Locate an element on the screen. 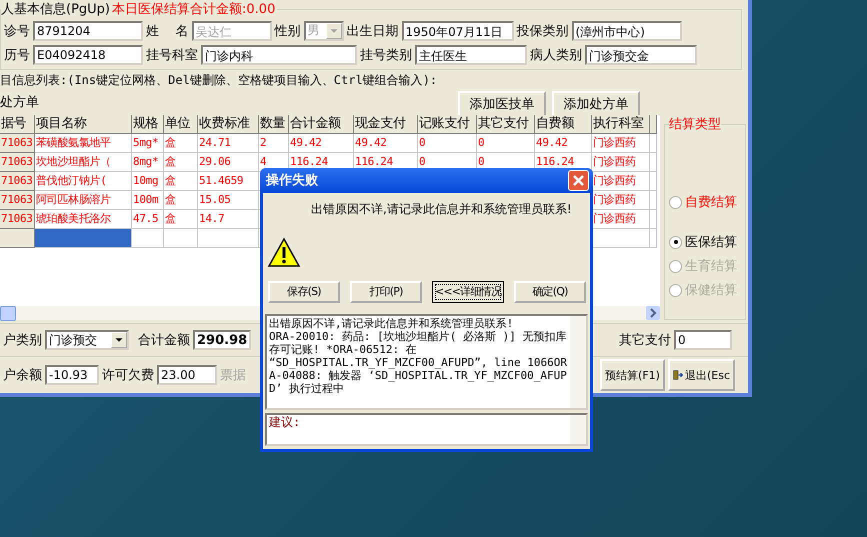 The width and height of the screenshot is (867, 537). table-cell: 51.4659 is located at coordinates (228, 181).